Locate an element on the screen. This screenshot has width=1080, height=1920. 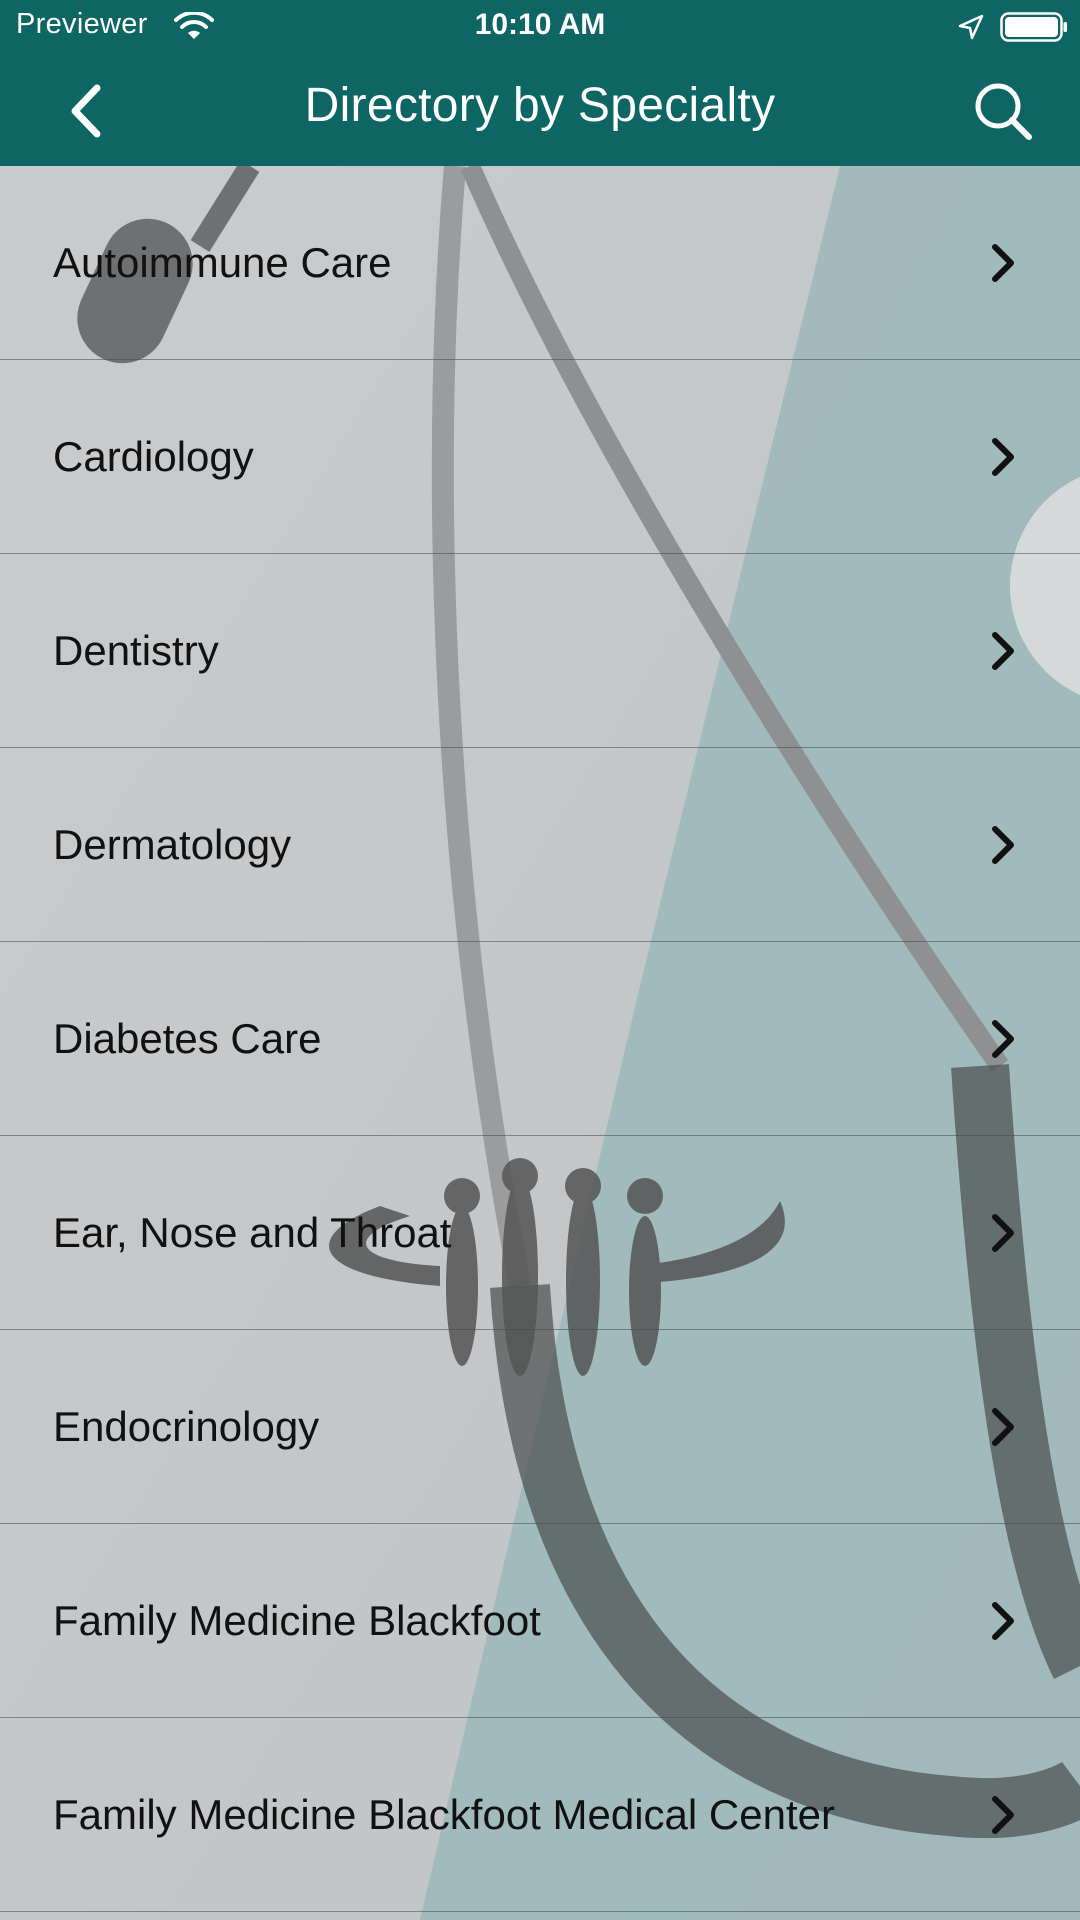
page-title: Directory by Specialty is located at coordinates (540, 105).